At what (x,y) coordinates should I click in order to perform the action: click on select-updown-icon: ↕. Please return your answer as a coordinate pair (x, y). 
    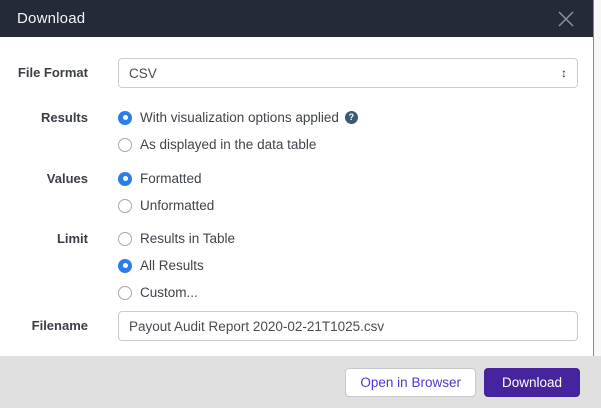
    Looking at the image, I should click on (564, 73).